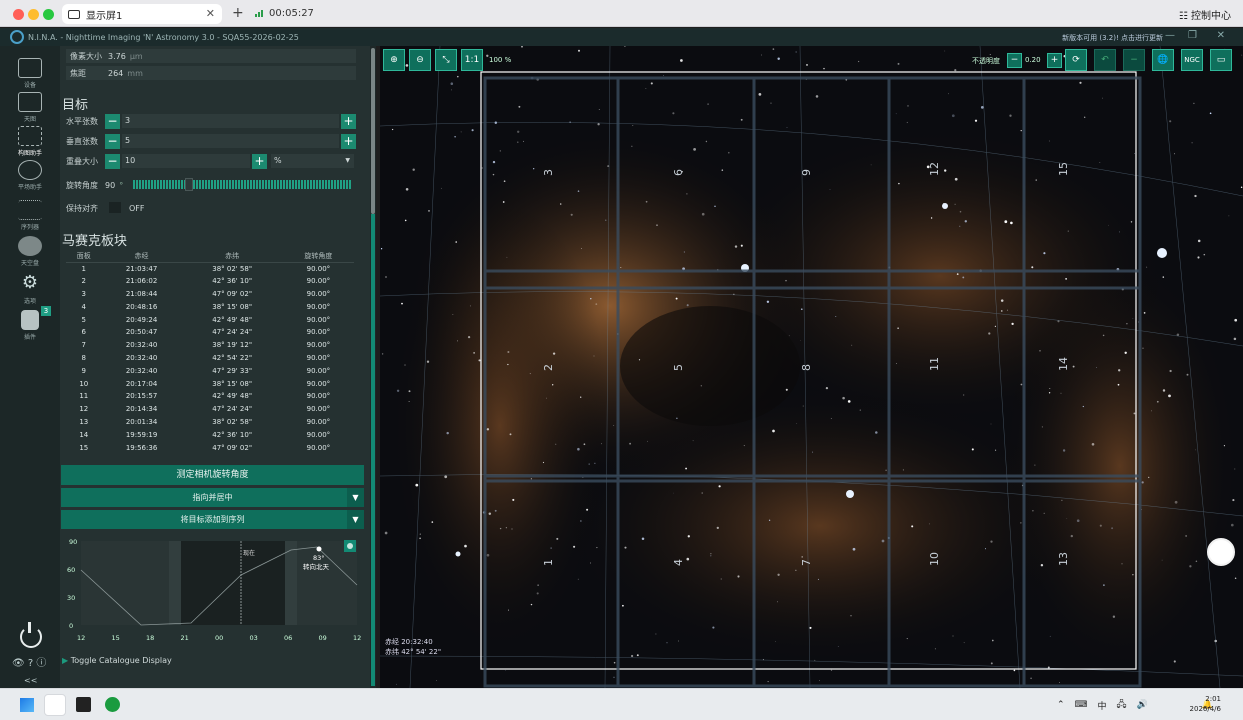 The image size is (1243, 720). Describe the element at coordinates (373, 131) in the screenshot. I see `panel-scrollbar-thumb` at that location.